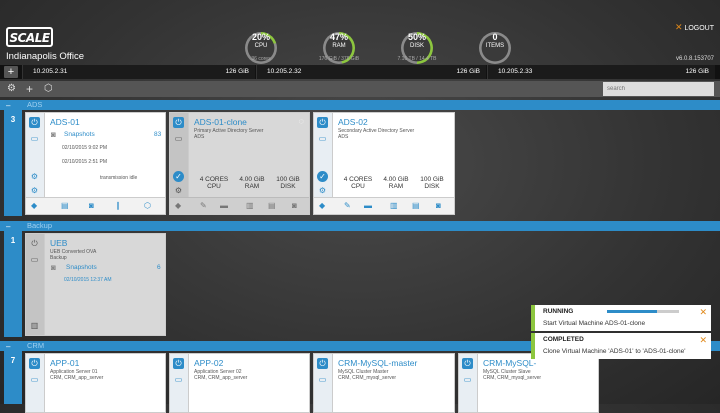  Describe the element at coordinates (29, 37) in the screenshot. I see `scale-logo: SCALE` at that location.